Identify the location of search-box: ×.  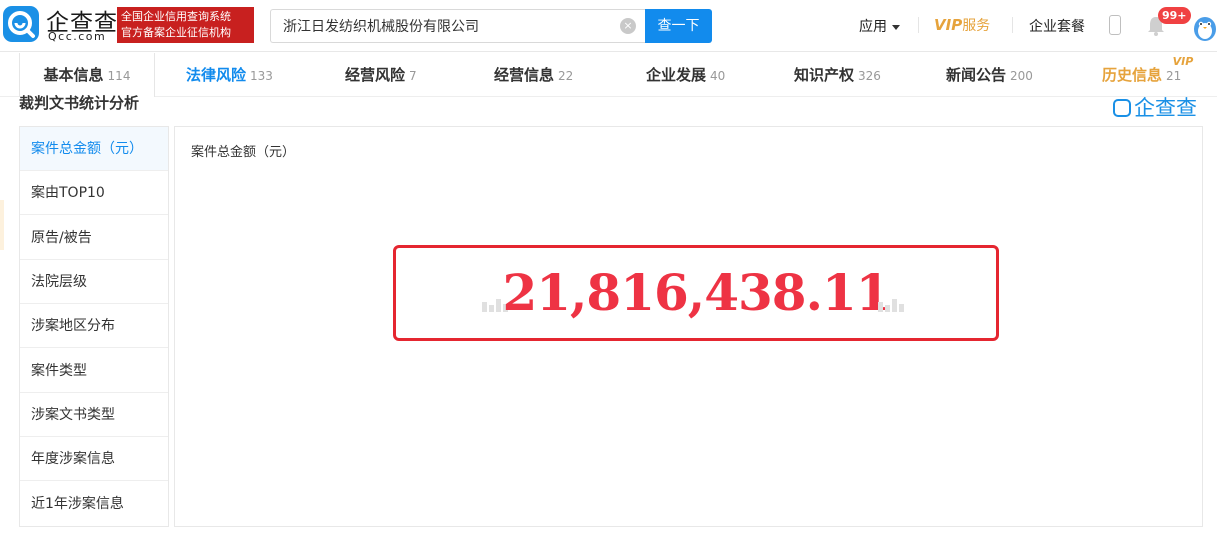
(457, 26).